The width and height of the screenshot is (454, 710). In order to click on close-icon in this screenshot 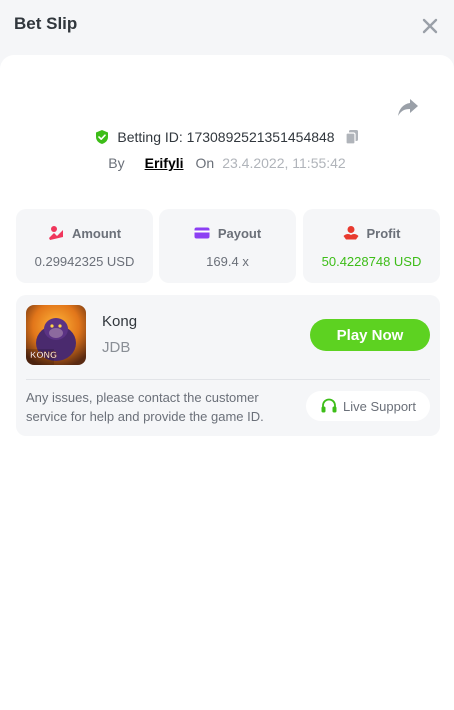, I will do `click(430, 26)`.